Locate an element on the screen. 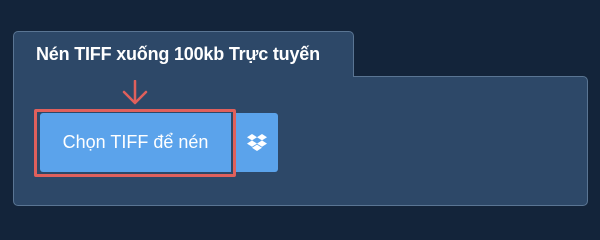  dropbox-icon is located at coordinates (257, 142).